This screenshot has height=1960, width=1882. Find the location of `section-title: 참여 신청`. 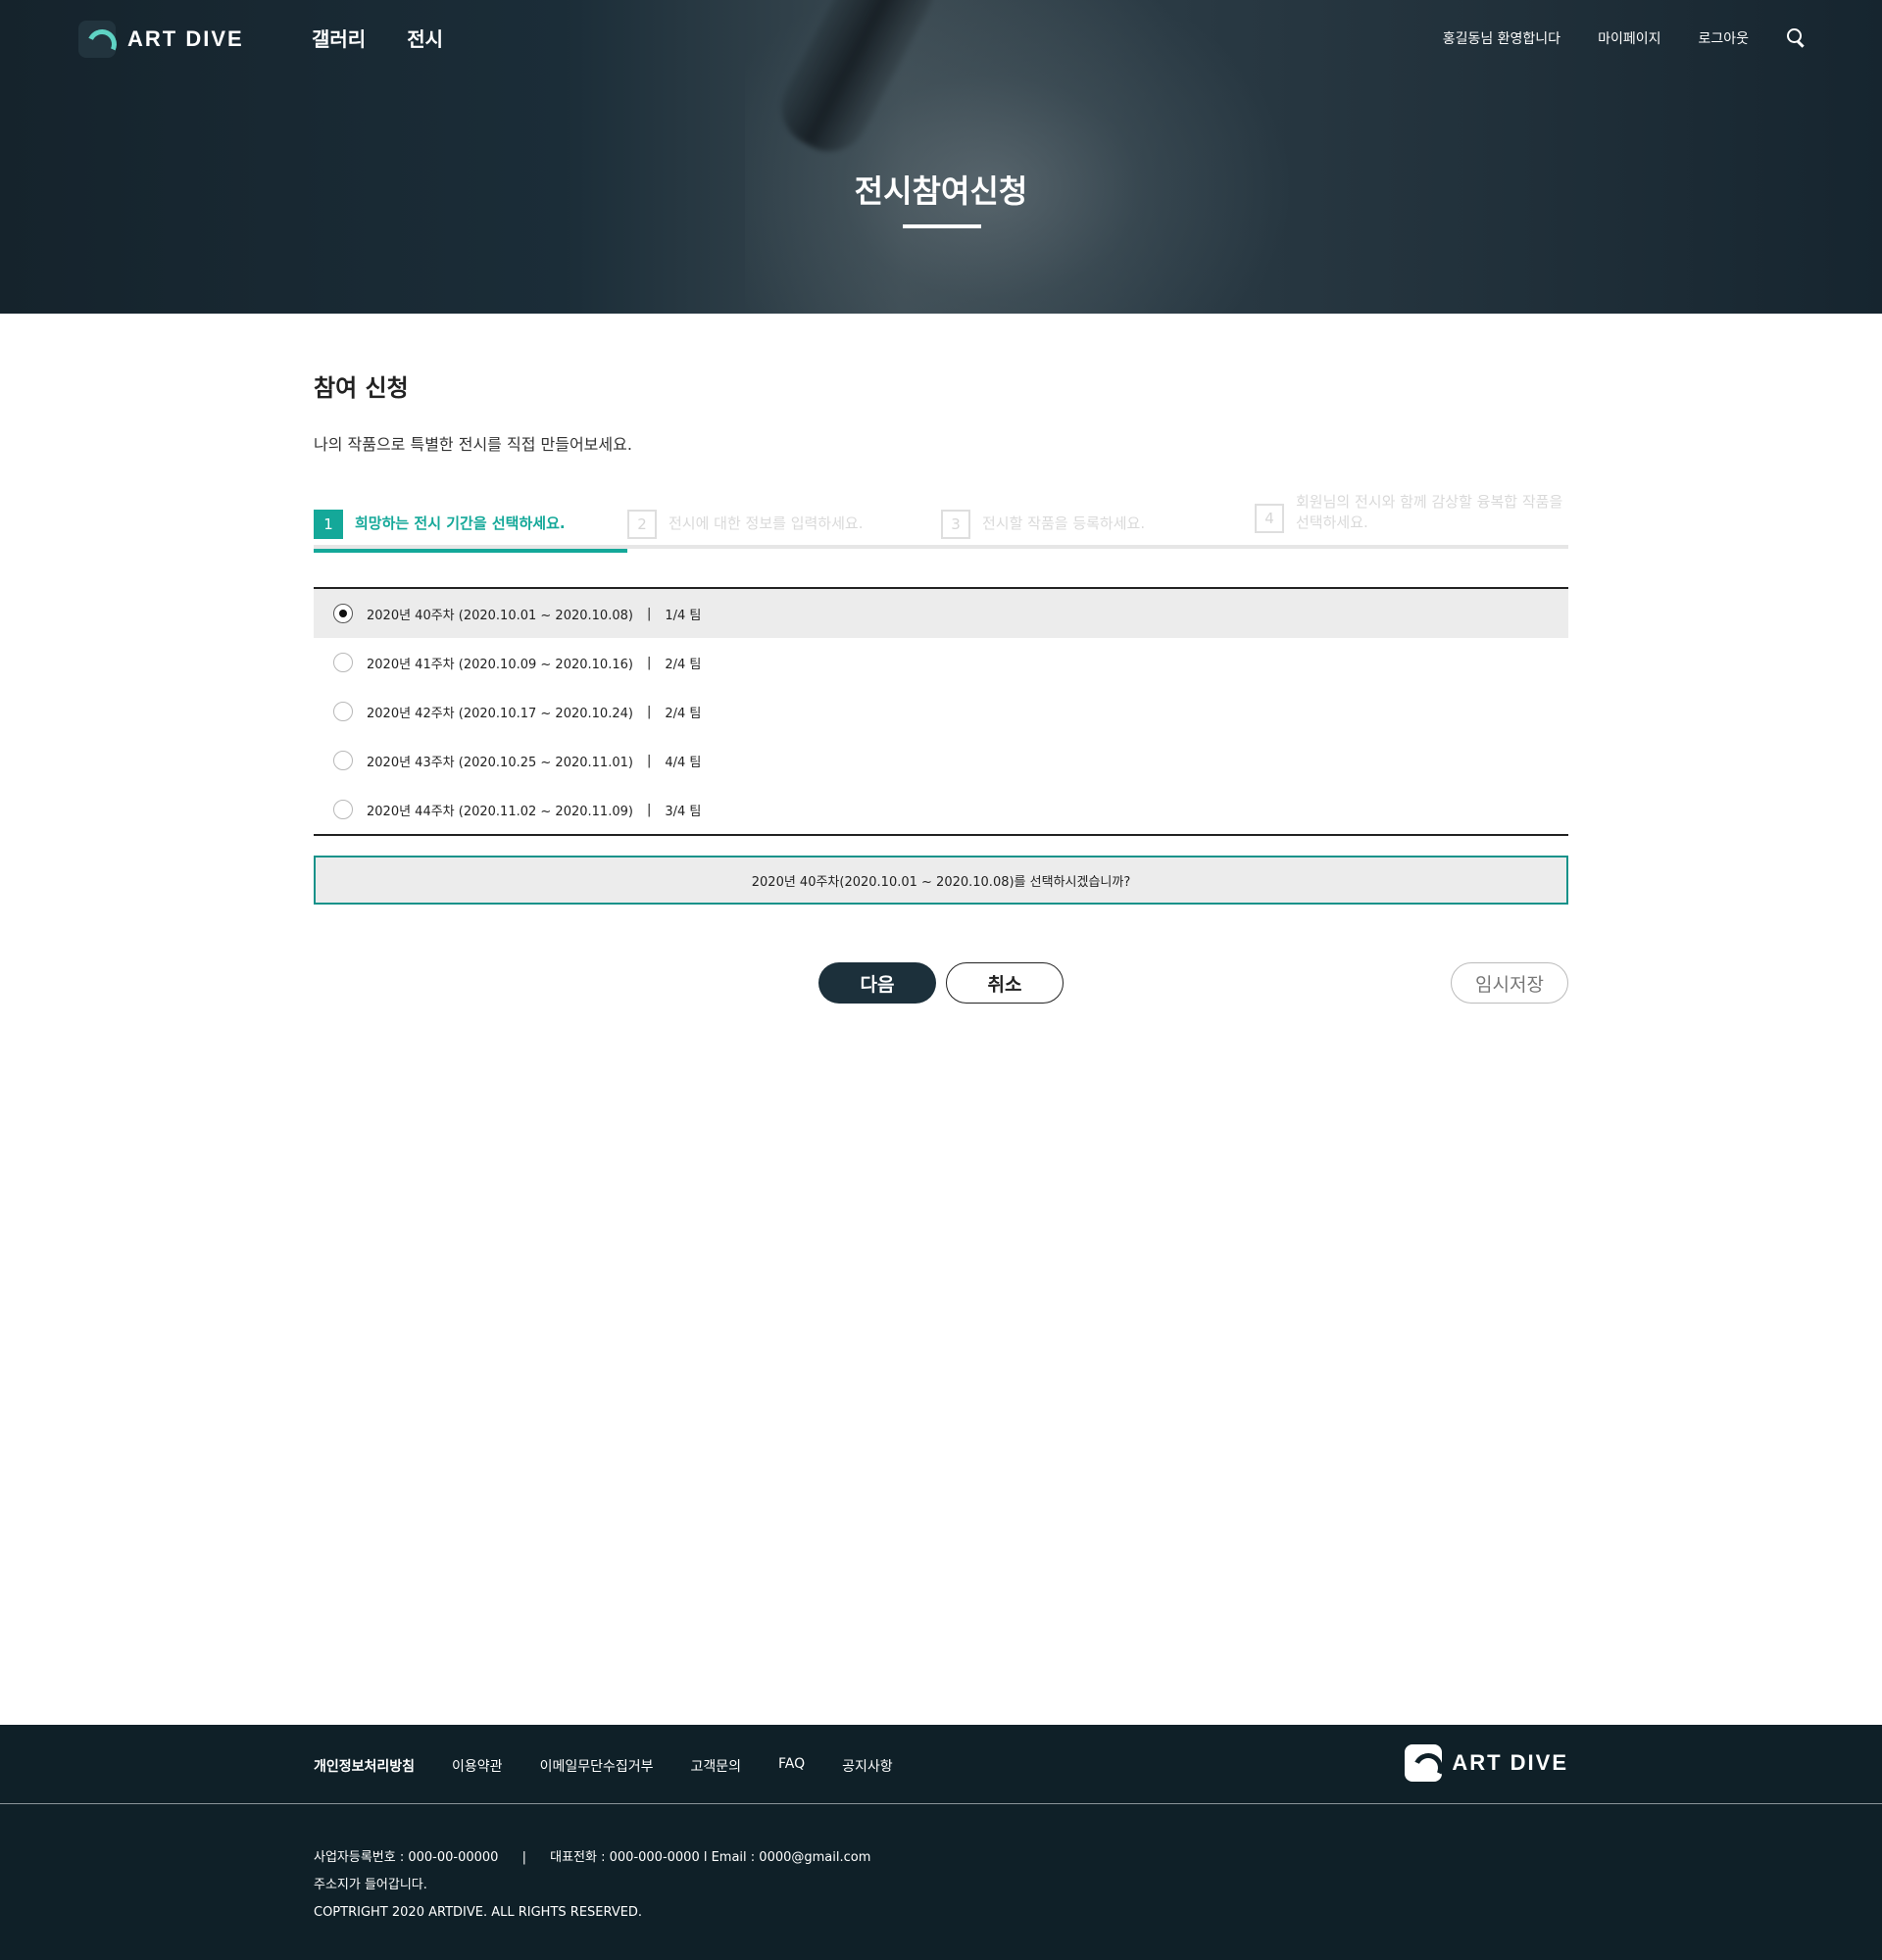

section-title: 참여 신청 is located at coordinates (361, 388).